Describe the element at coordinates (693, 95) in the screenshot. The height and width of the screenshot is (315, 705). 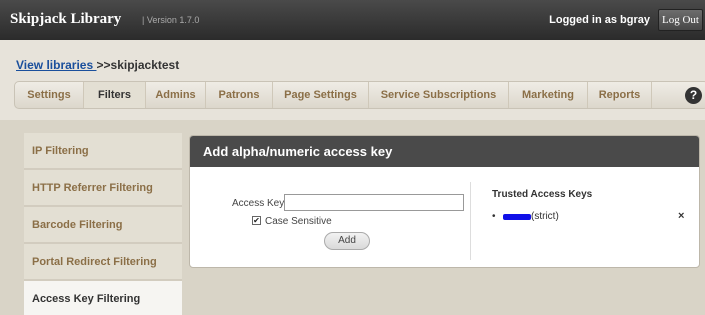
I see `help-icon: ?` at that location.